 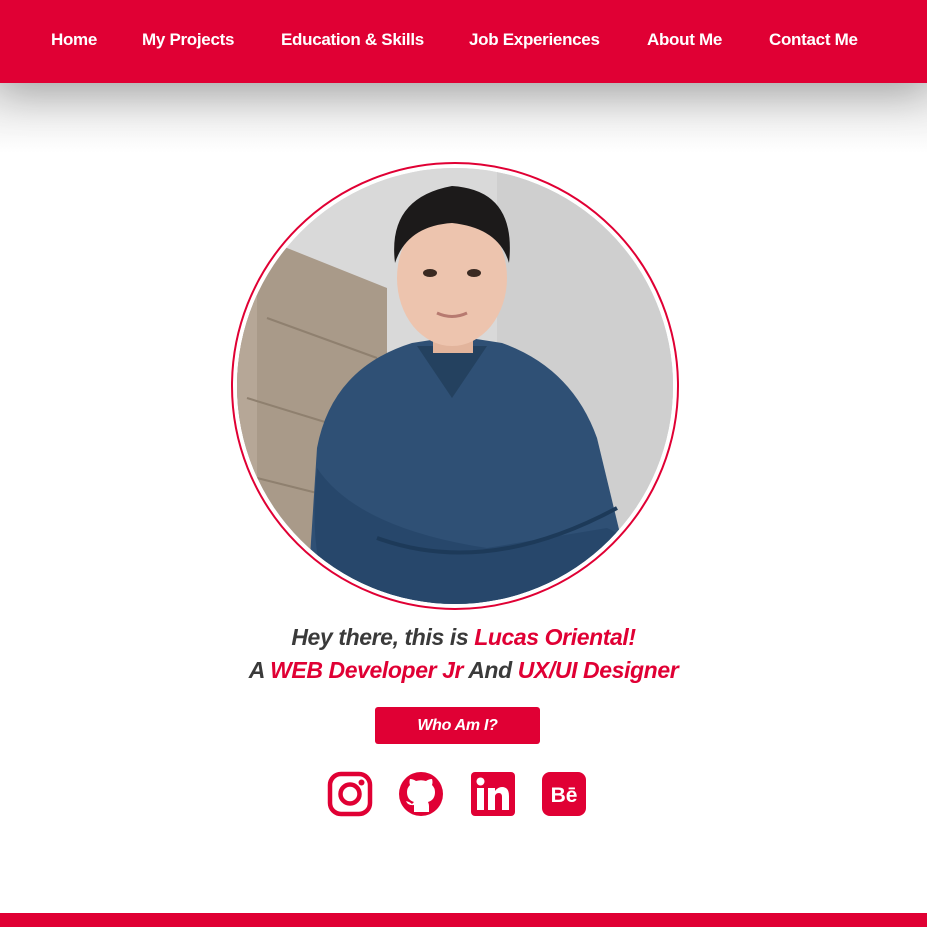 What do you see at coordinates (463, 920) in the screenshot?
I see `footer-bar` at bounding box center [463, 920].